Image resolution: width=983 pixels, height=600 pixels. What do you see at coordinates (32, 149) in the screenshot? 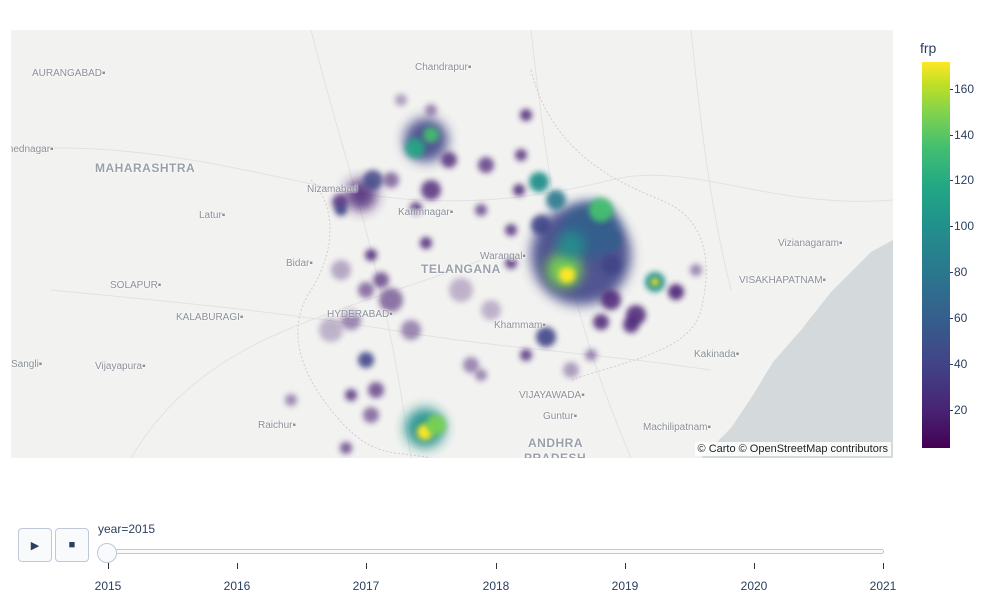
I see `map-label: mednagar▪` at bounding box center [32, 149].